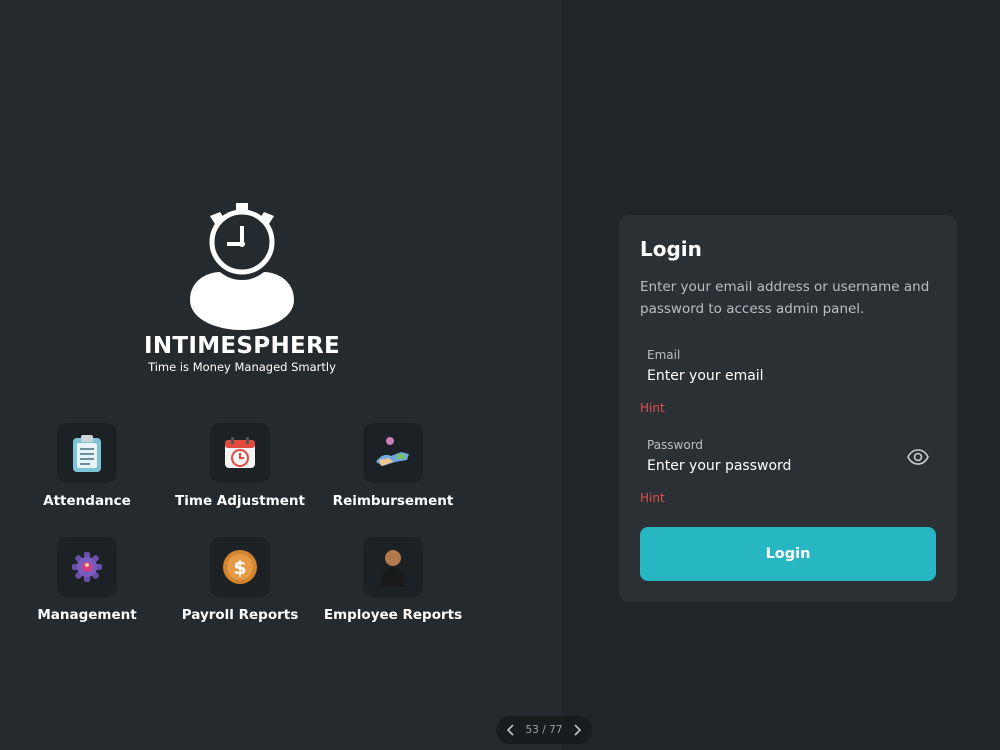  I want to click on feature-employee-reports: Employee Reports, so click(393, 580).